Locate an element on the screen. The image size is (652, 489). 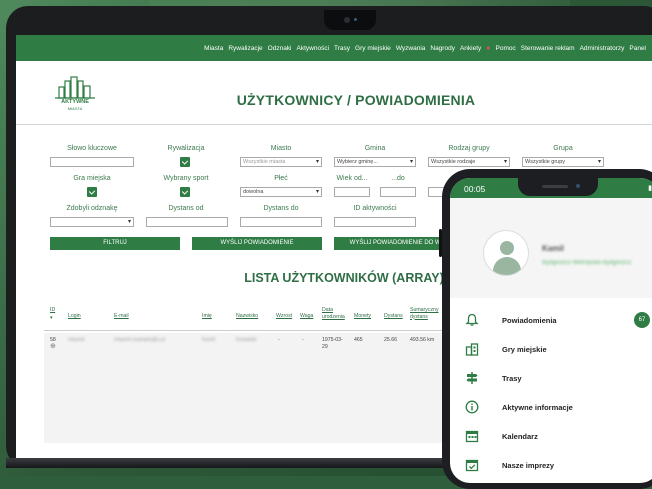
cell-login: mkamil is located at coordinates (76, 340).